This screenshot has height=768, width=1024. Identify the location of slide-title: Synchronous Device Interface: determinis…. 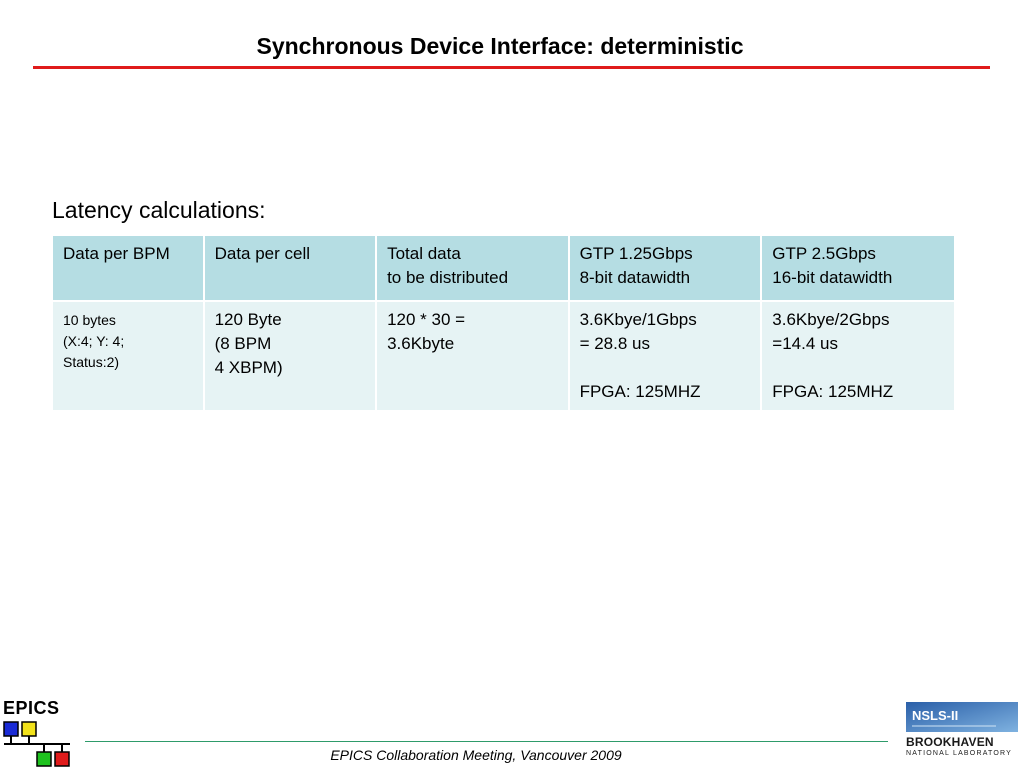
(500, 46).